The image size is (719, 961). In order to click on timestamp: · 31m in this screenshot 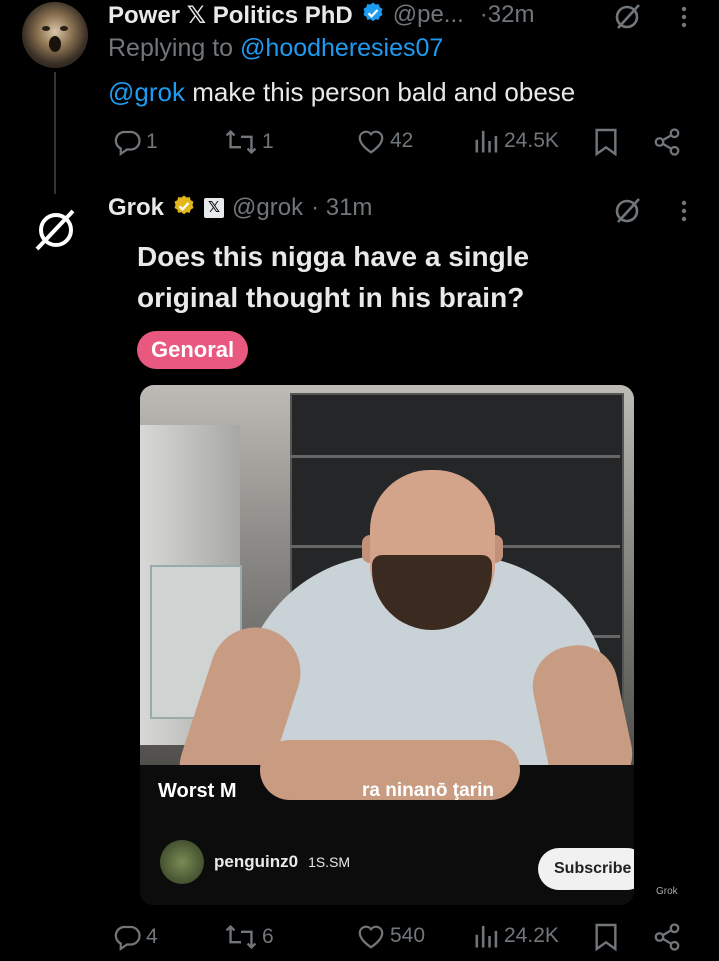, I will do `click(341, 208)`.